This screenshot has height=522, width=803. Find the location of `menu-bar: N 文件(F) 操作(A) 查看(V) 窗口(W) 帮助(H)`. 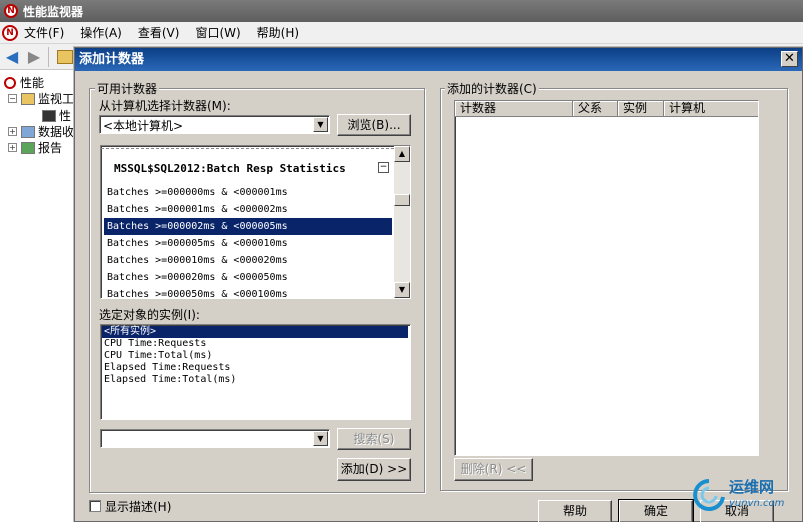

menu-bar: N 文件(F) 操作(A) 查看(V) 窗口(W) 帮助(H) is located at coordinates (401, 33).